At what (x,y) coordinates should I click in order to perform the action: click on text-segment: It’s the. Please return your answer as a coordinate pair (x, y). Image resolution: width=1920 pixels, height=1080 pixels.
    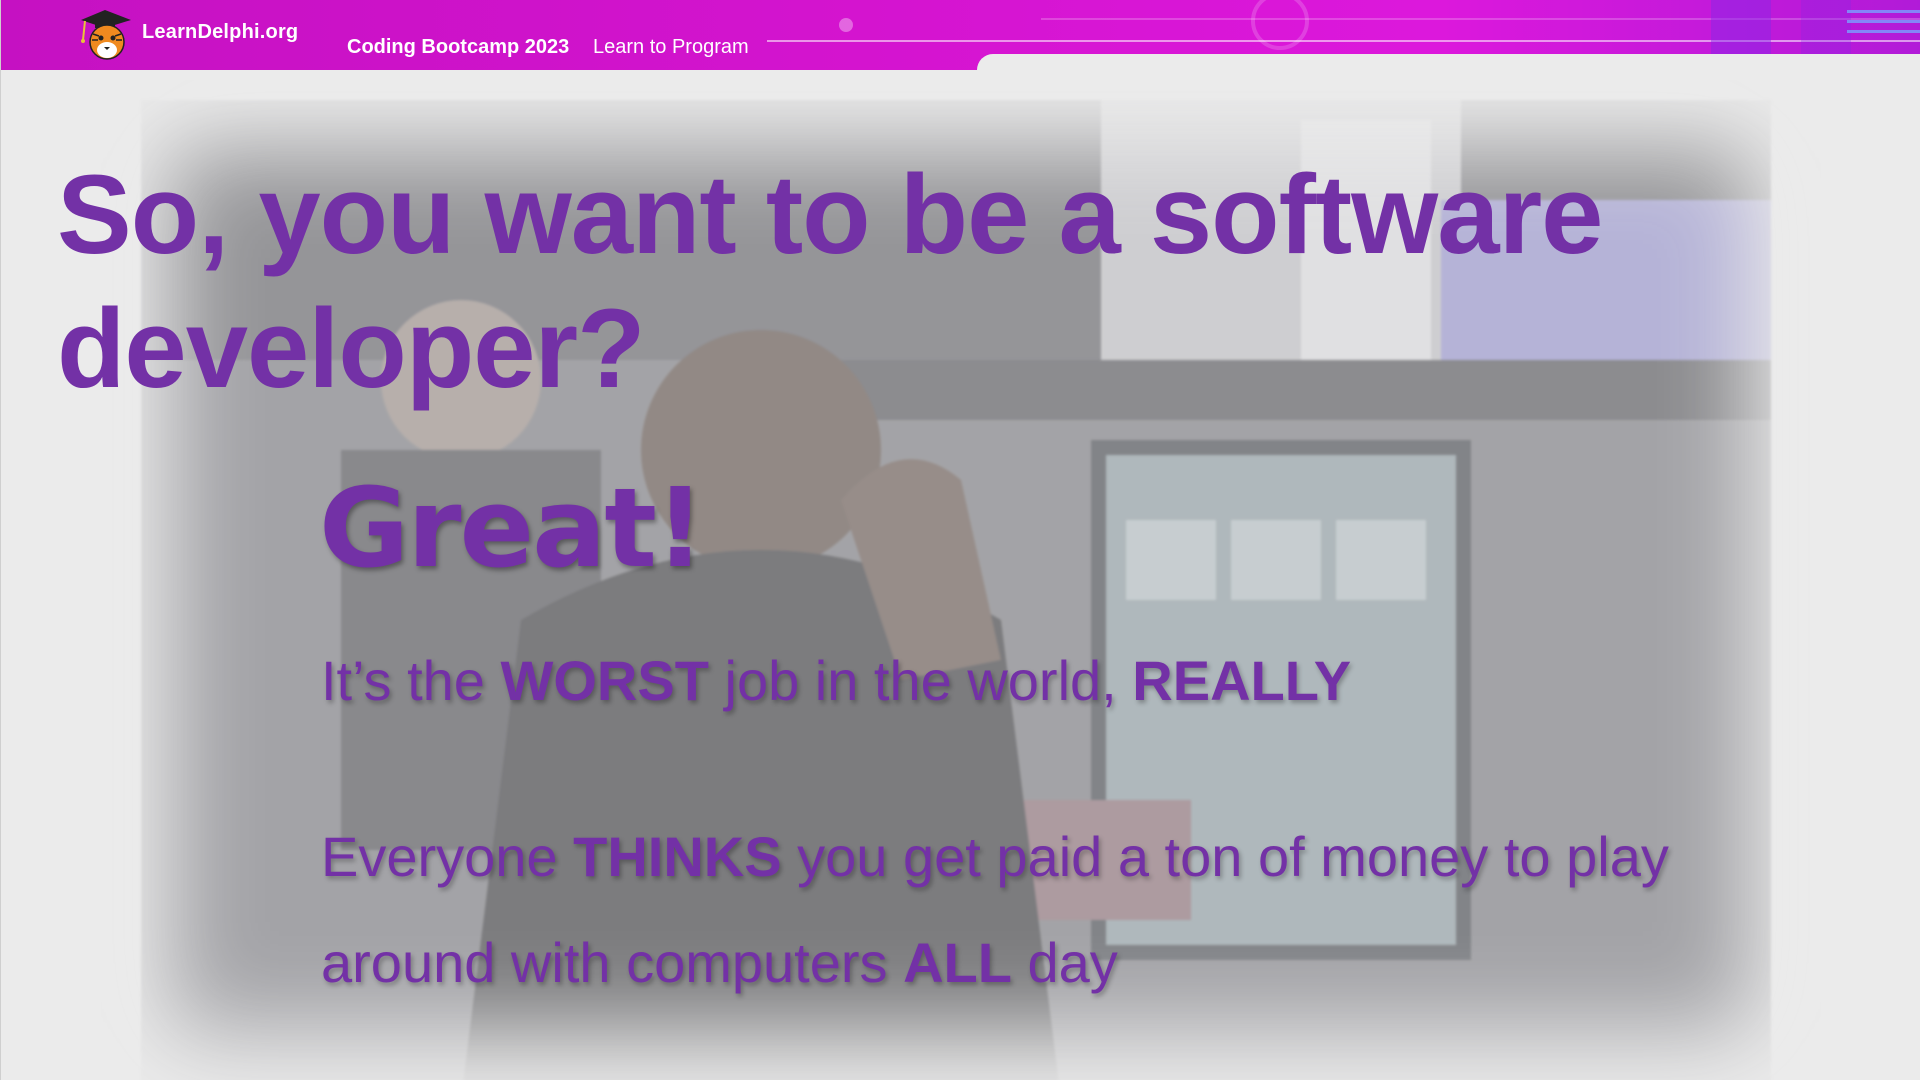
    Looking at the image, I should click on (411, 680).